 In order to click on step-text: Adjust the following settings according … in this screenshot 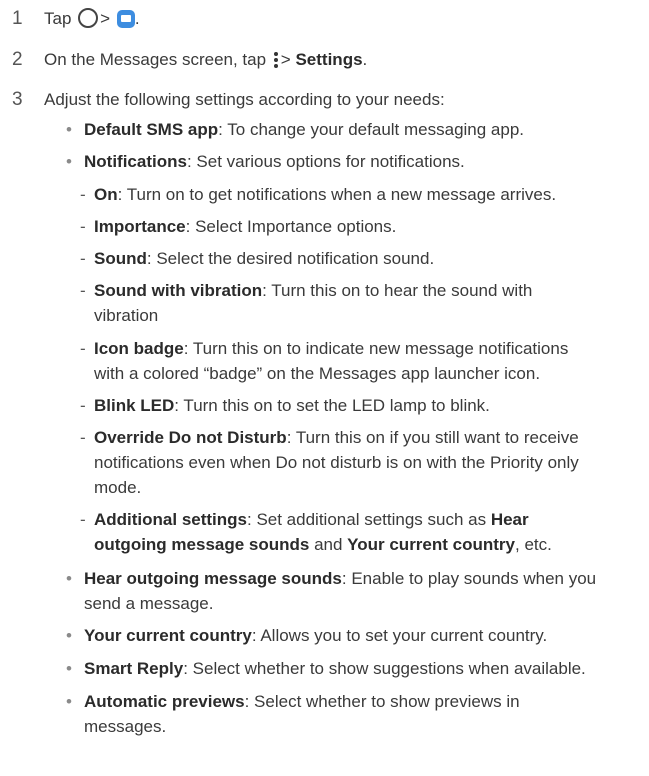, I will do `click(244, 99)`.